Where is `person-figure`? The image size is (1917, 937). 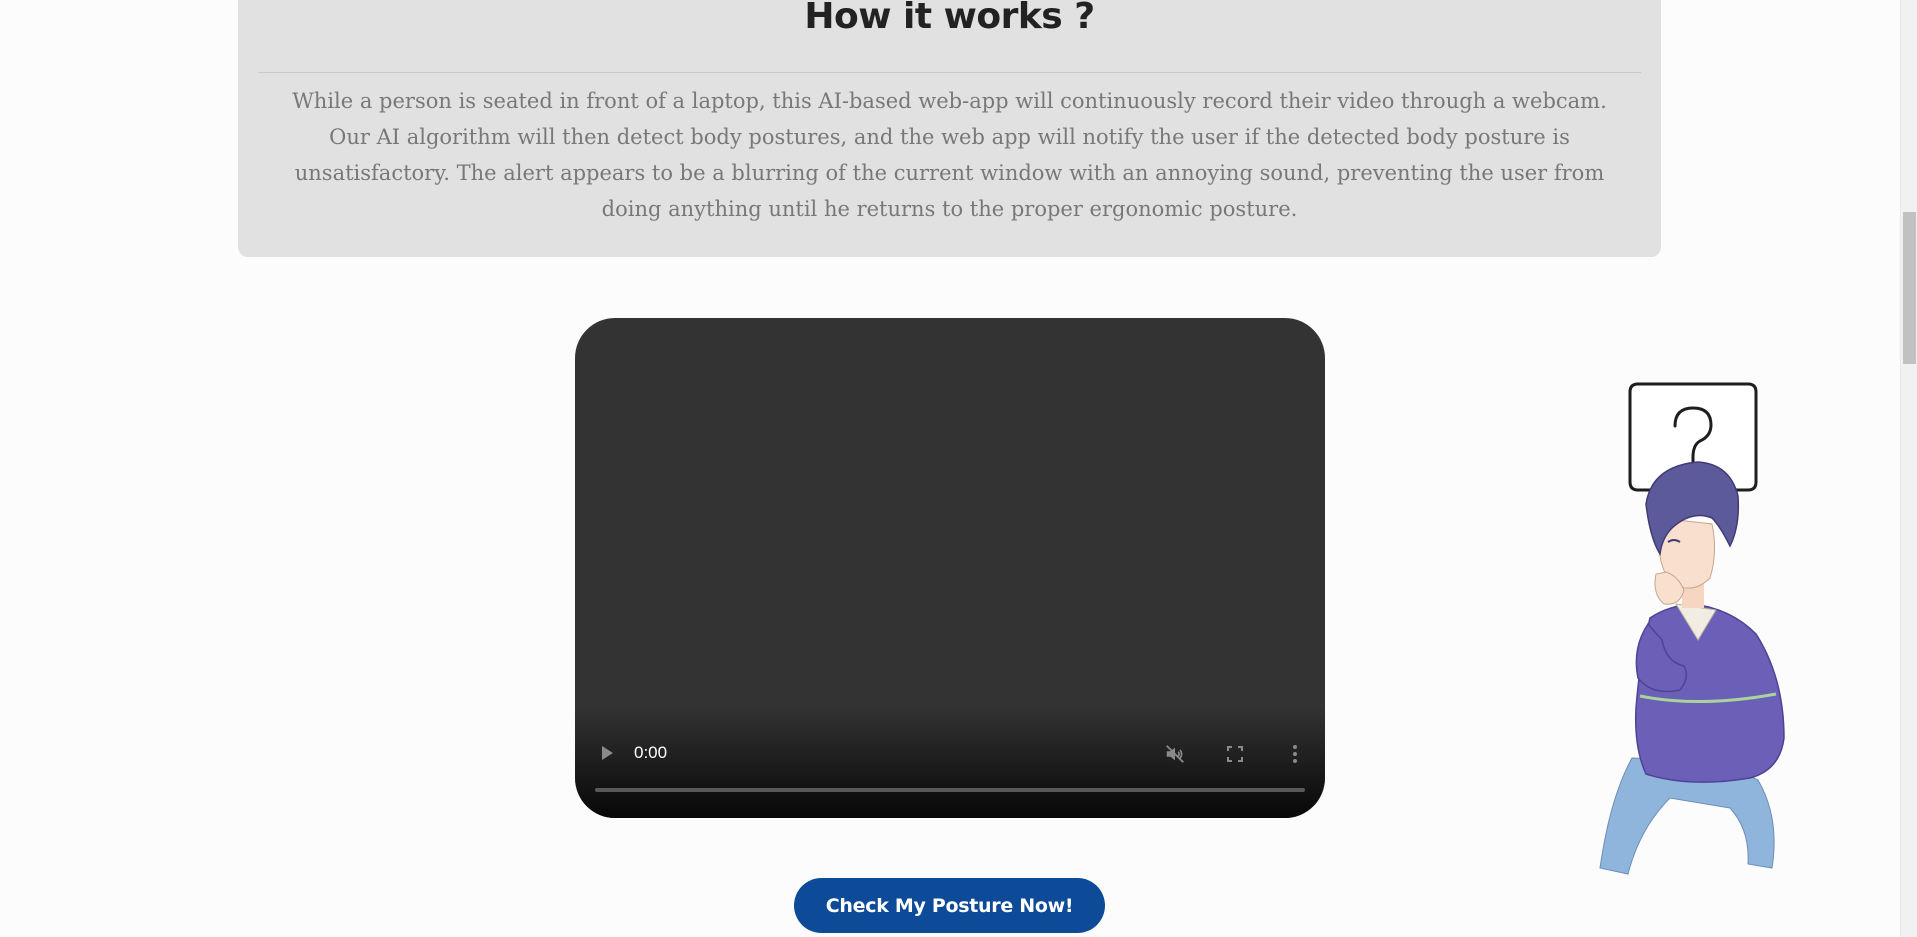 person-figure is located at coordinates (1692, 668).